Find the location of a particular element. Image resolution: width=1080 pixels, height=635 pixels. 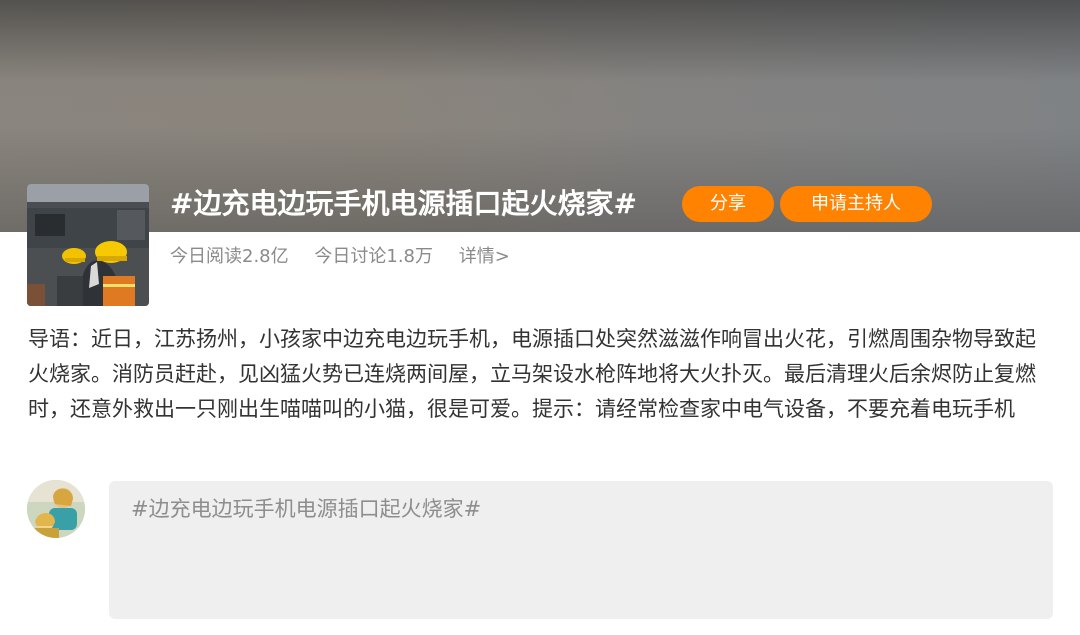

firefighter-image is located at coordinates (88, 245).